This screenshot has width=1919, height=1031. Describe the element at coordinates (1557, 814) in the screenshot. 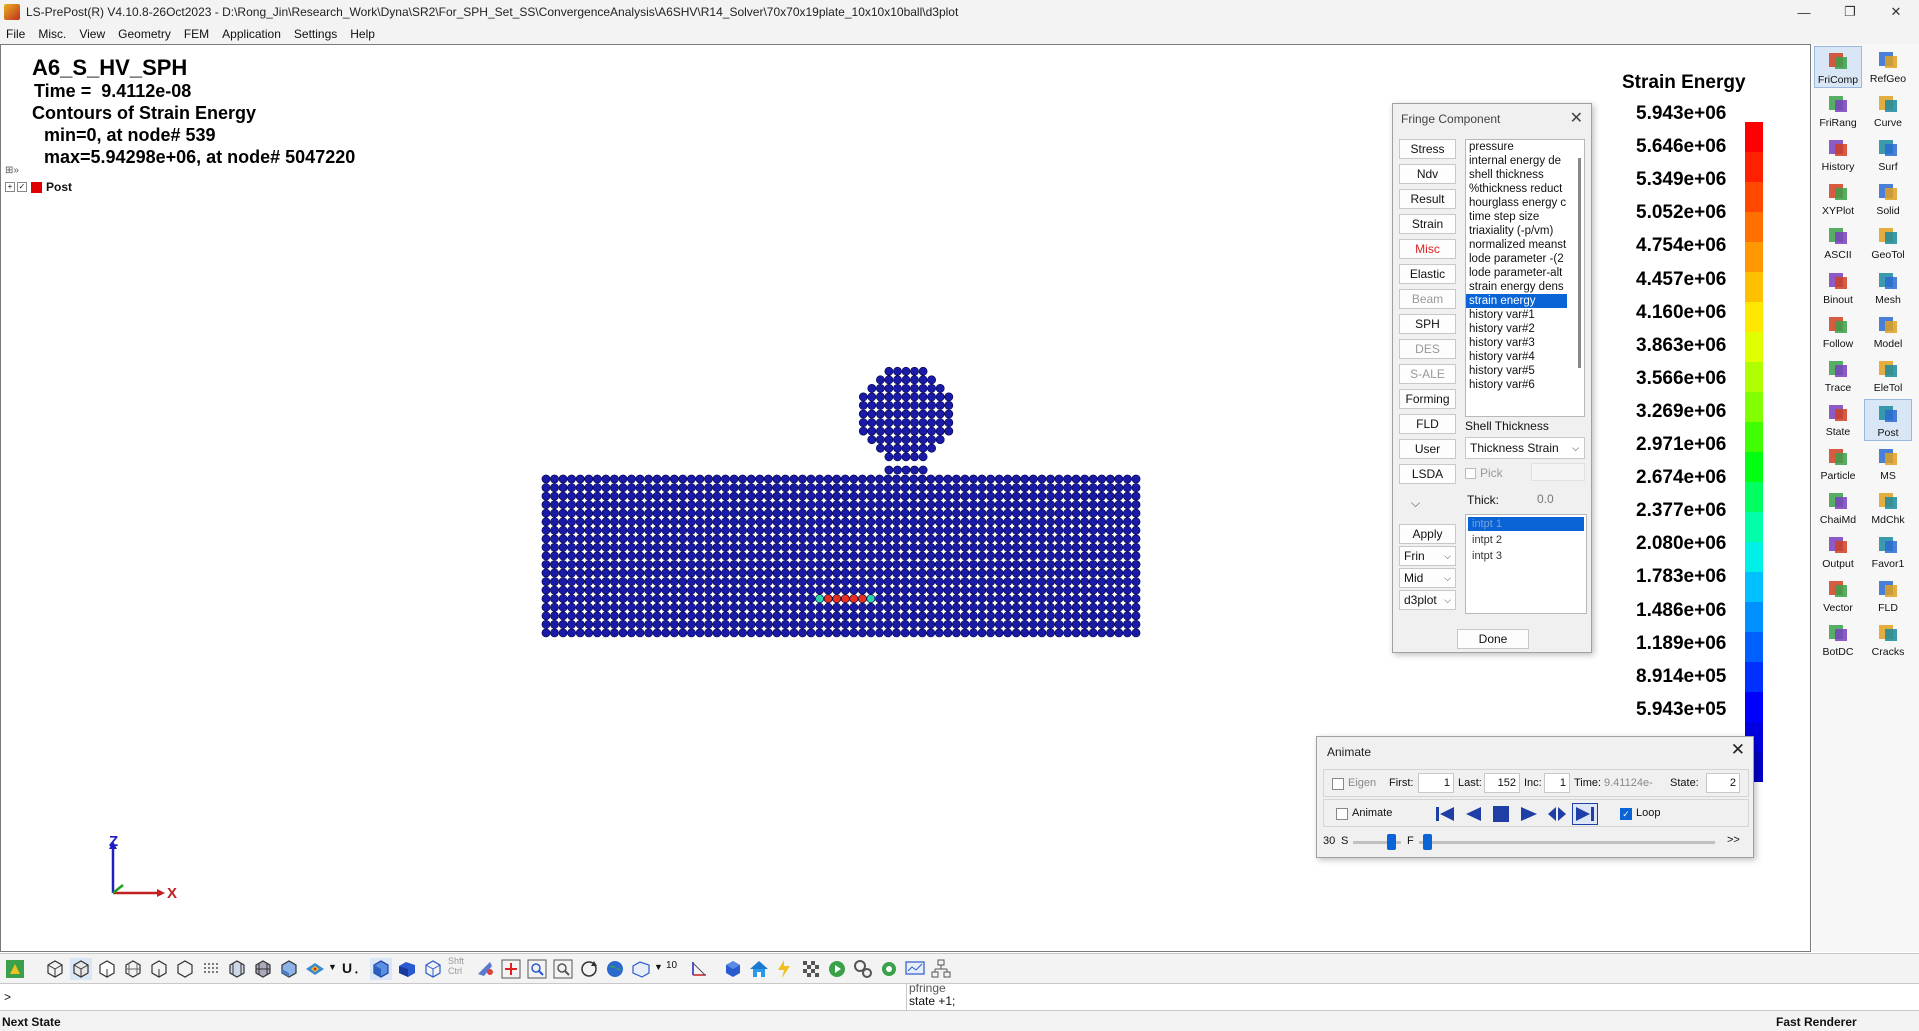

I see `bounce-button` at that location.